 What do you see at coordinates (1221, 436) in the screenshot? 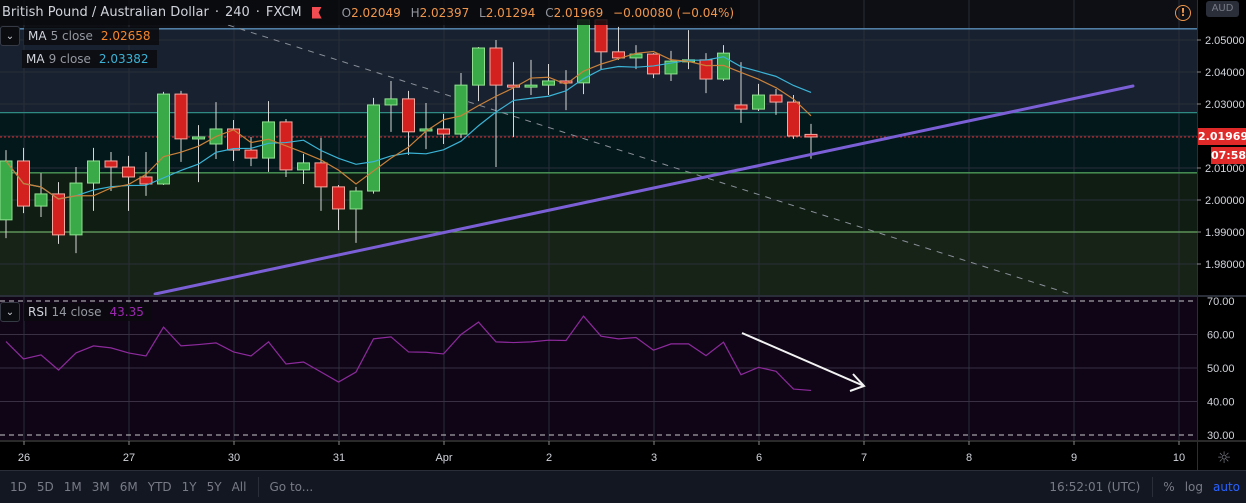
I see `rsi-tick-label: 30.00` at bounding box center [1221, 436].